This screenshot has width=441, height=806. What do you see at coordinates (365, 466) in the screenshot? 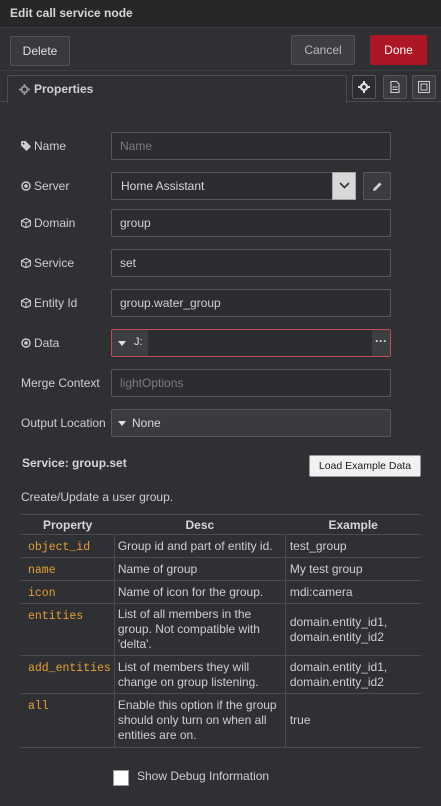
I see `load-example-data-button: Load Example Data` at bounding box center [365, 466].